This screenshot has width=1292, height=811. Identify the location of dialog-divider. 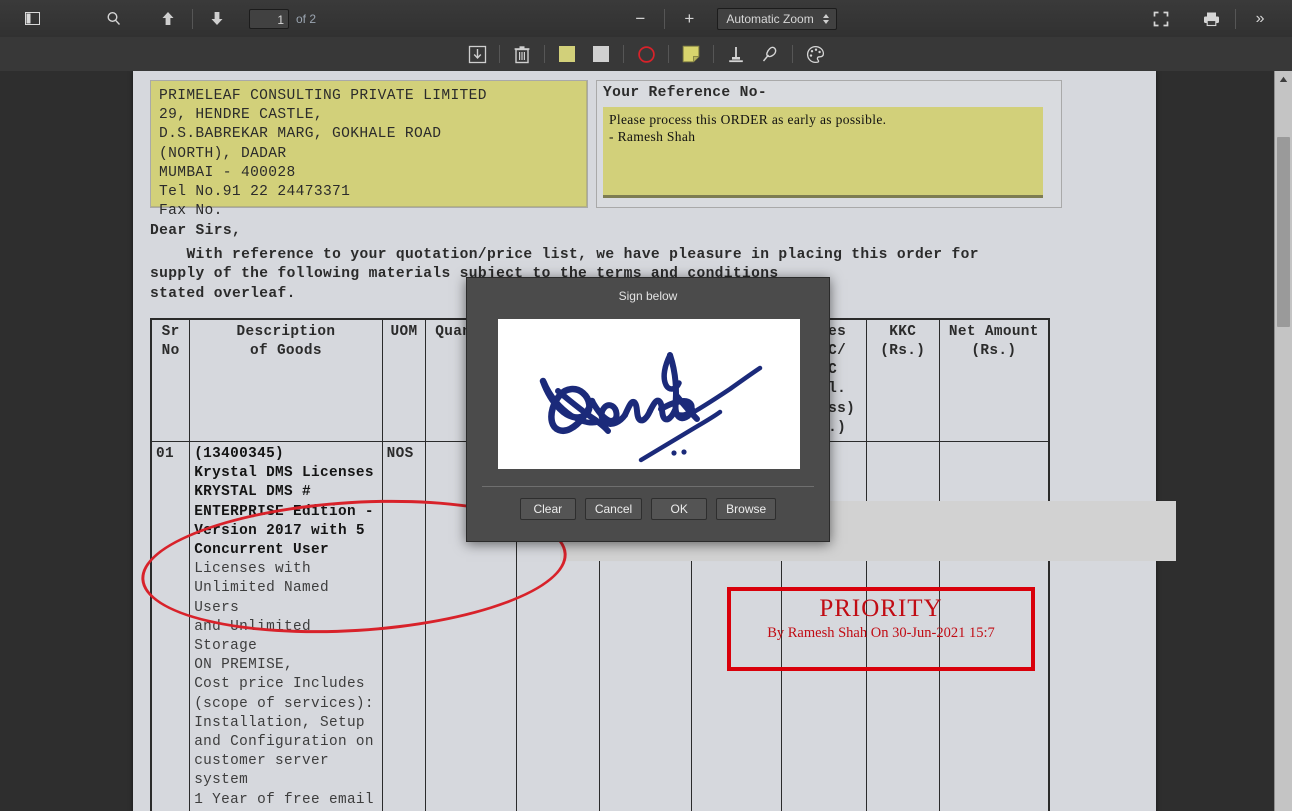
(648, 486).